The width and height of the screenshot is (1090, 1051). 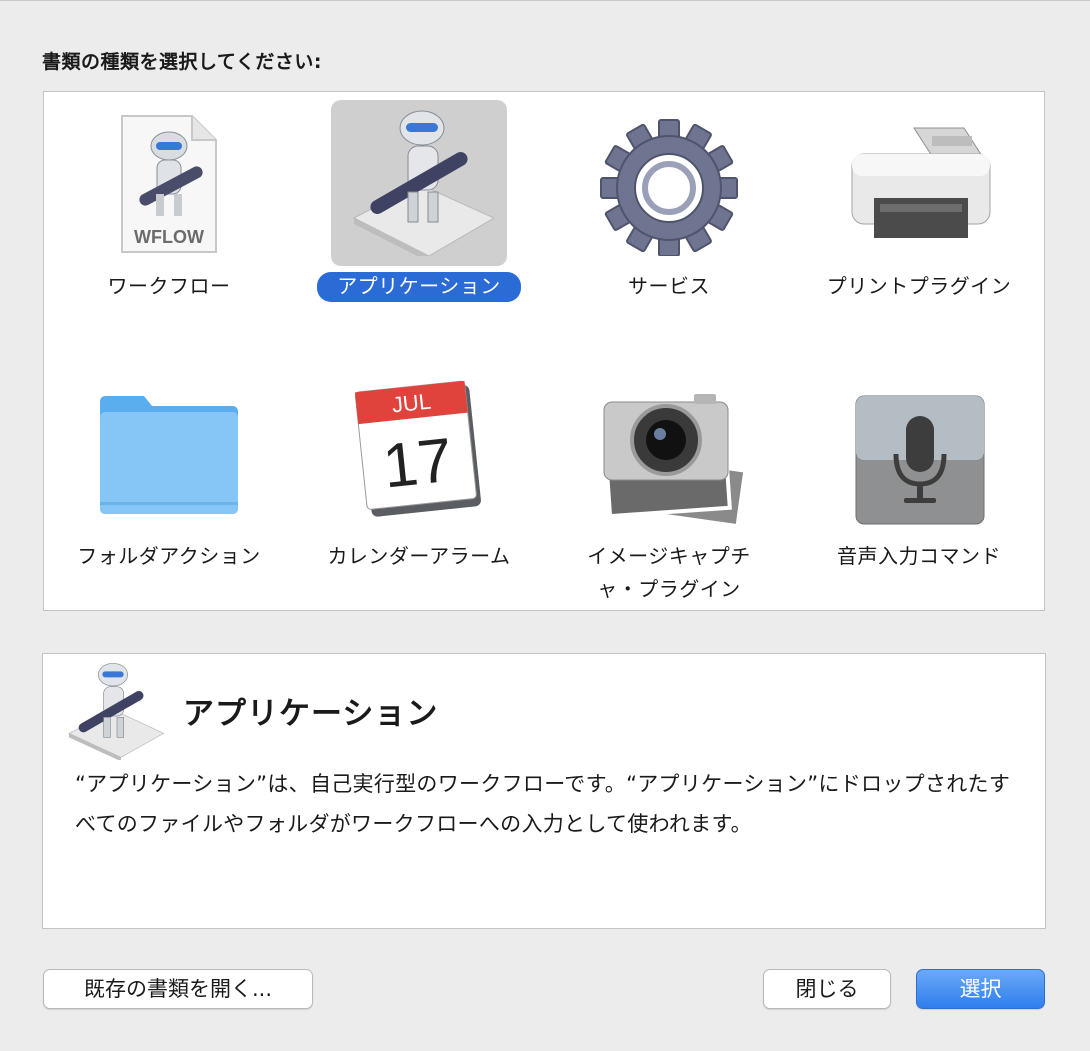 I want to click on tile-folder-action-label: フォルダアクション, so click(x=169, y=556).